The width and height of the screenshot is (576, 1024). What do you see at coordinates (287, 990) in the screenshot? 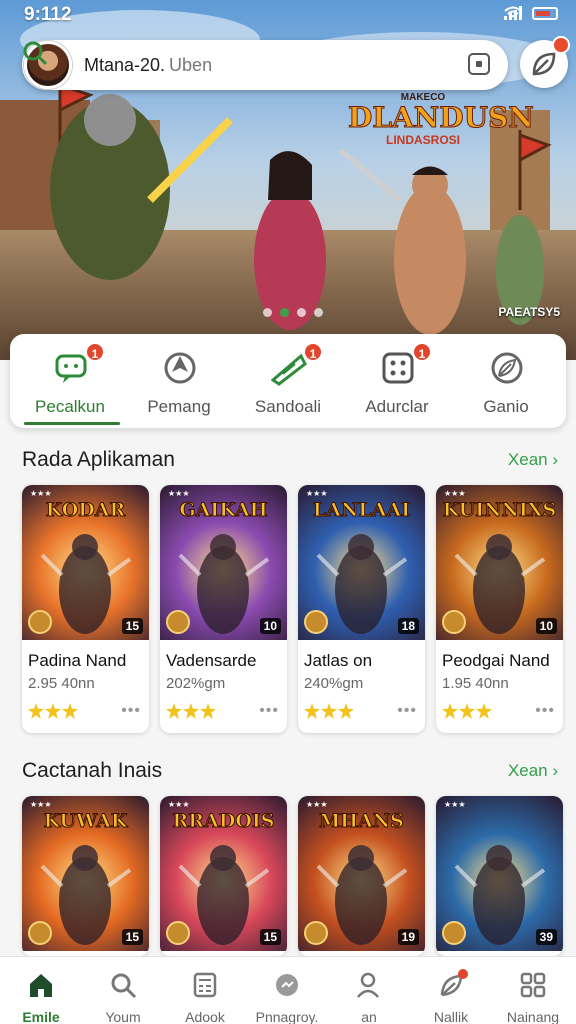
I see `nav-item-pnnagroy: Pnnagroy.` at bounding box center [287, 990].